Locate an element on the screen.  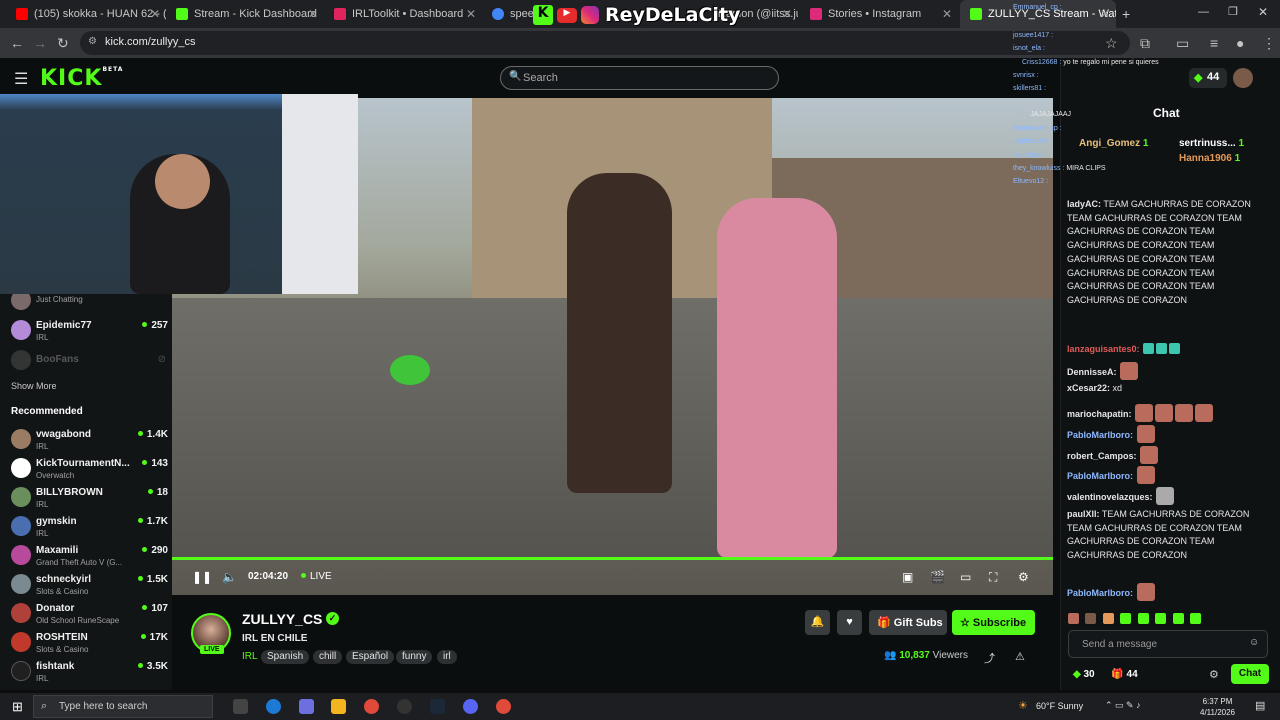
subscribe-button: ☆ Subscribe is located at coordinates (993, 622).